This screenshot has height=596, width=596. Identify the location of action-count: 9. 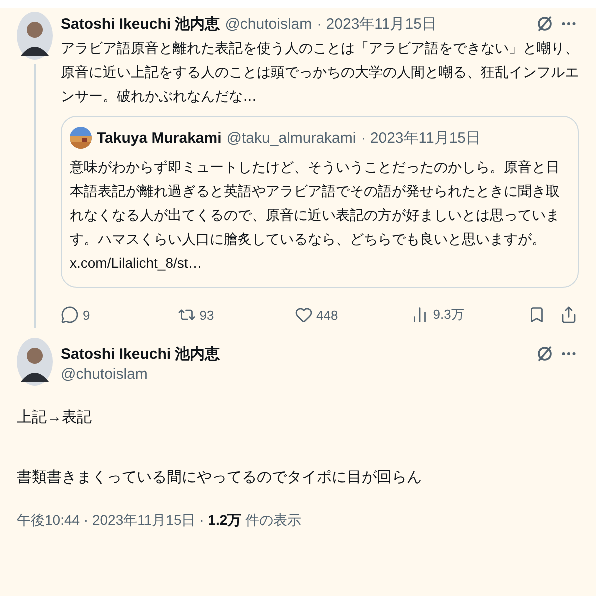
(86, 315).